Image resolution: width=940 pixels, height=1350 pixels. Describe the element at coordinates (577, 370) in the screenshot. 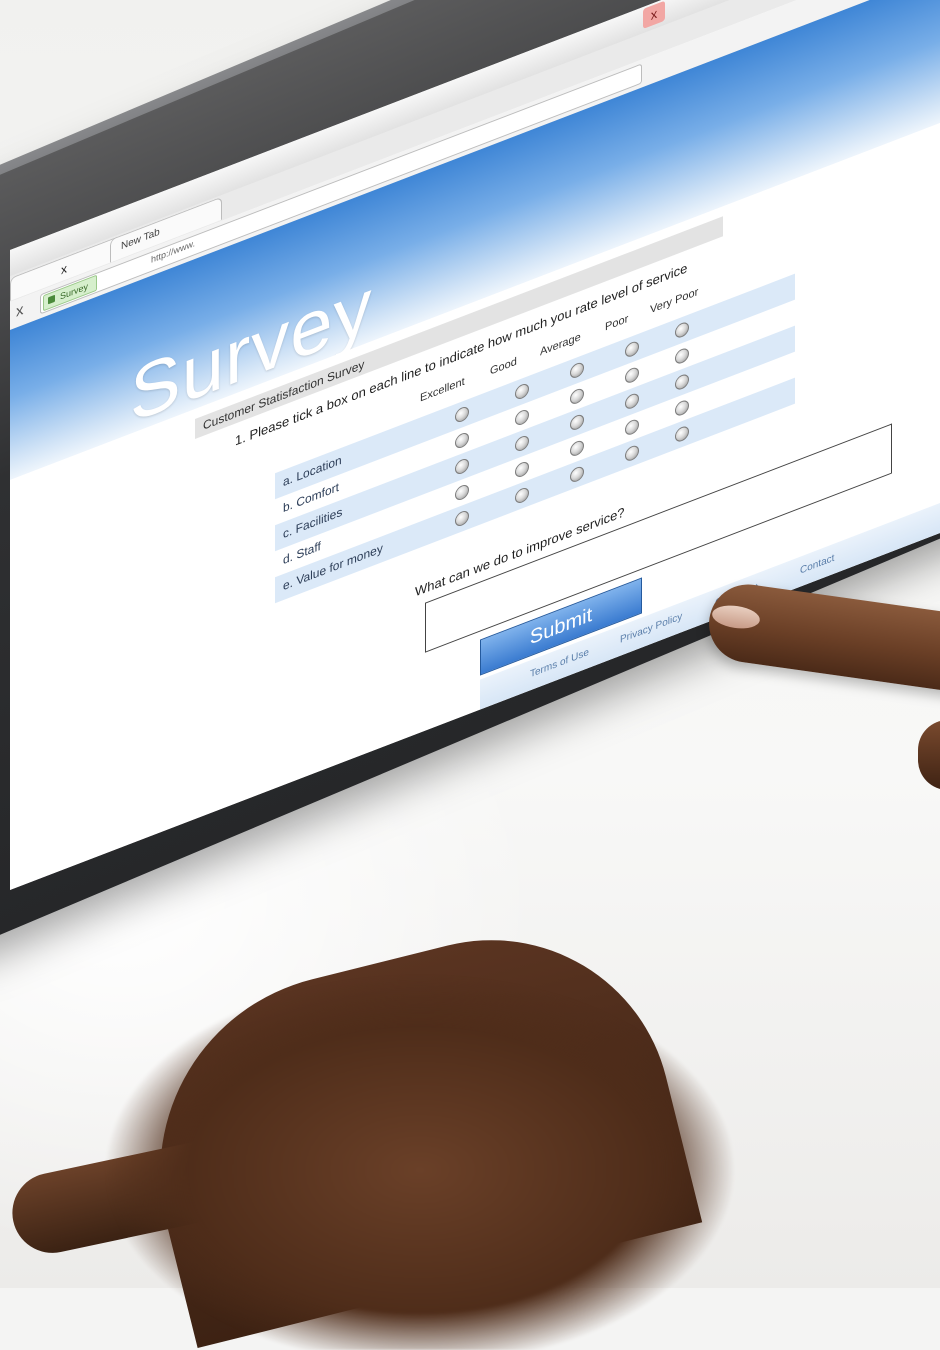

I see `radio-location-average` at that location.